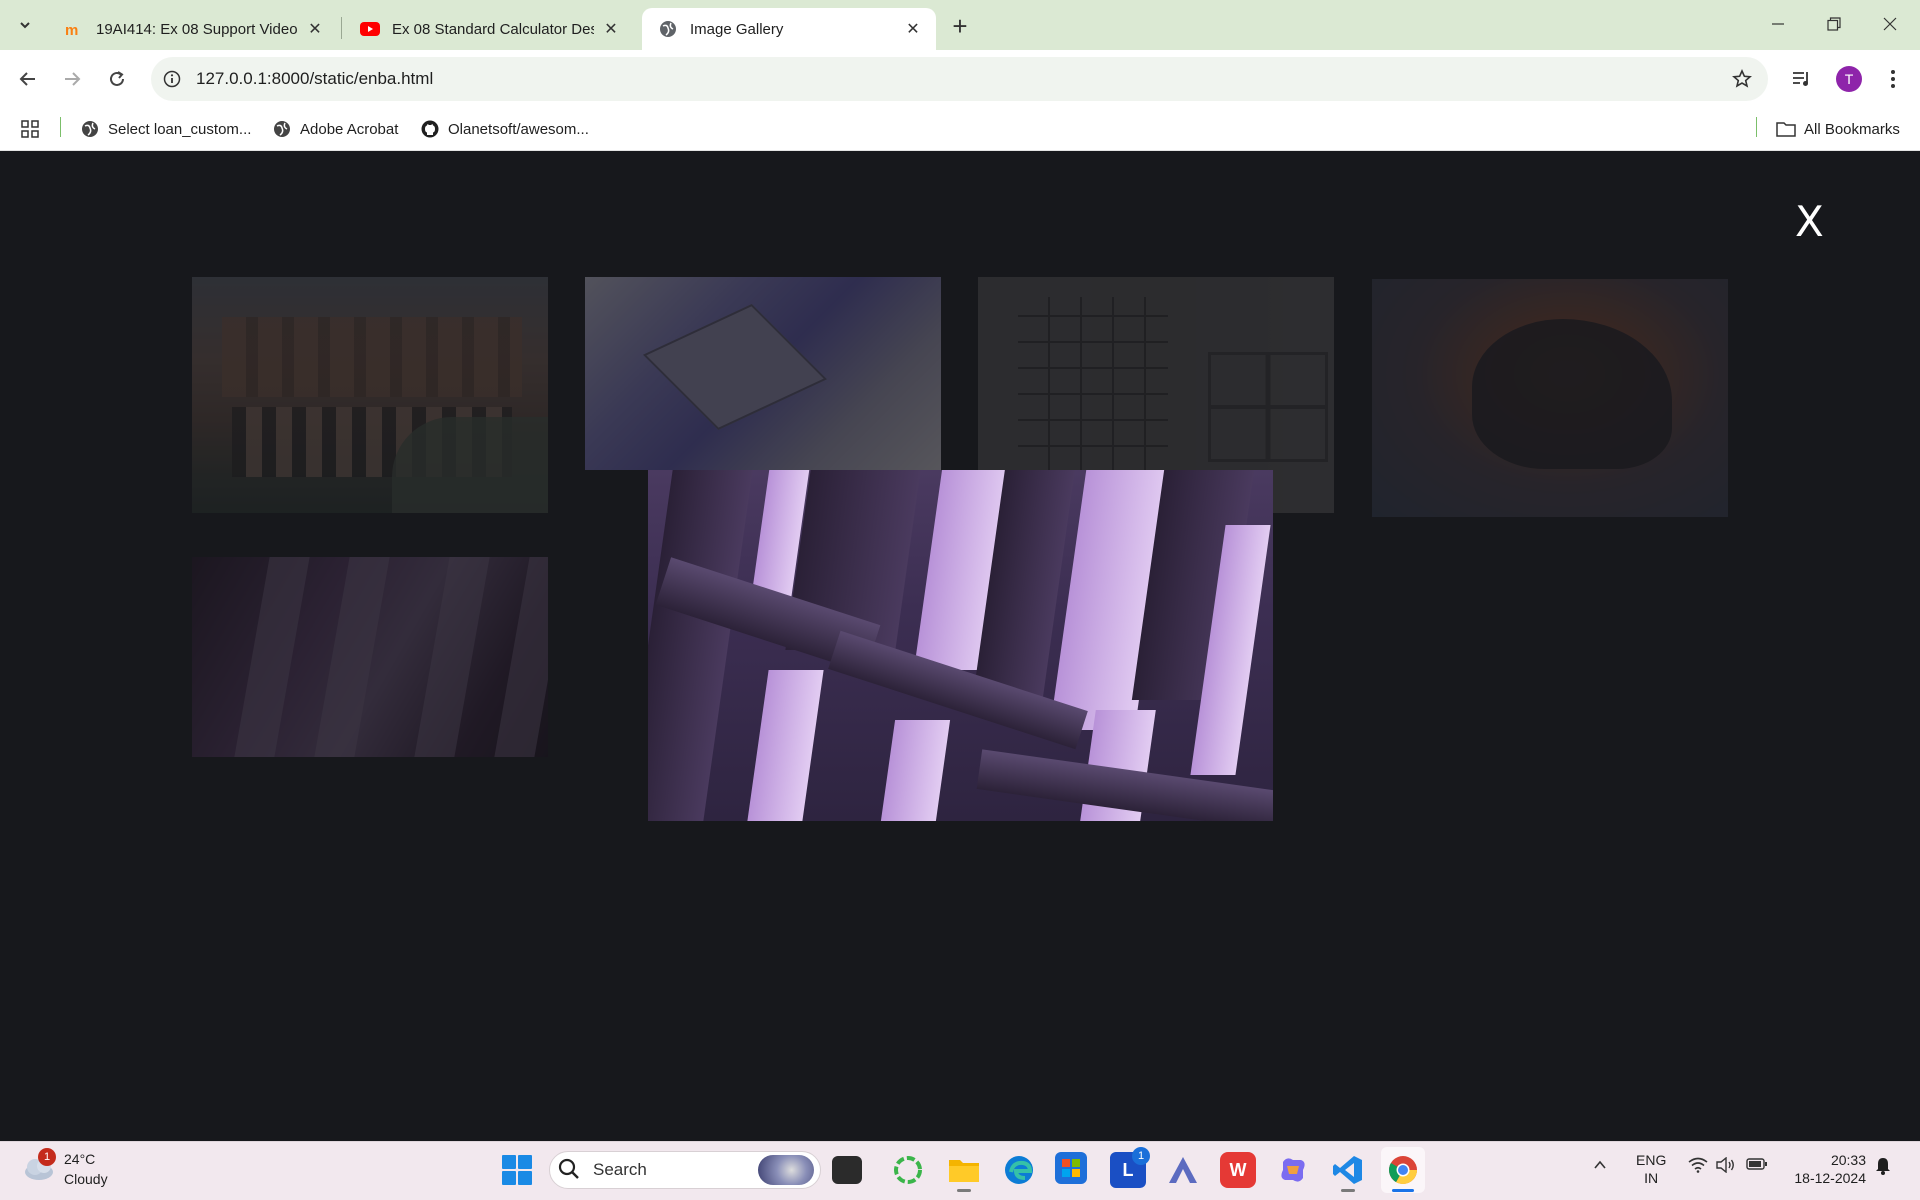 The width and height of the screenshot is (1920, 1200). I want to click on url-text: 127.0.0.1:8000/static/enba.html, so click(314, 79).